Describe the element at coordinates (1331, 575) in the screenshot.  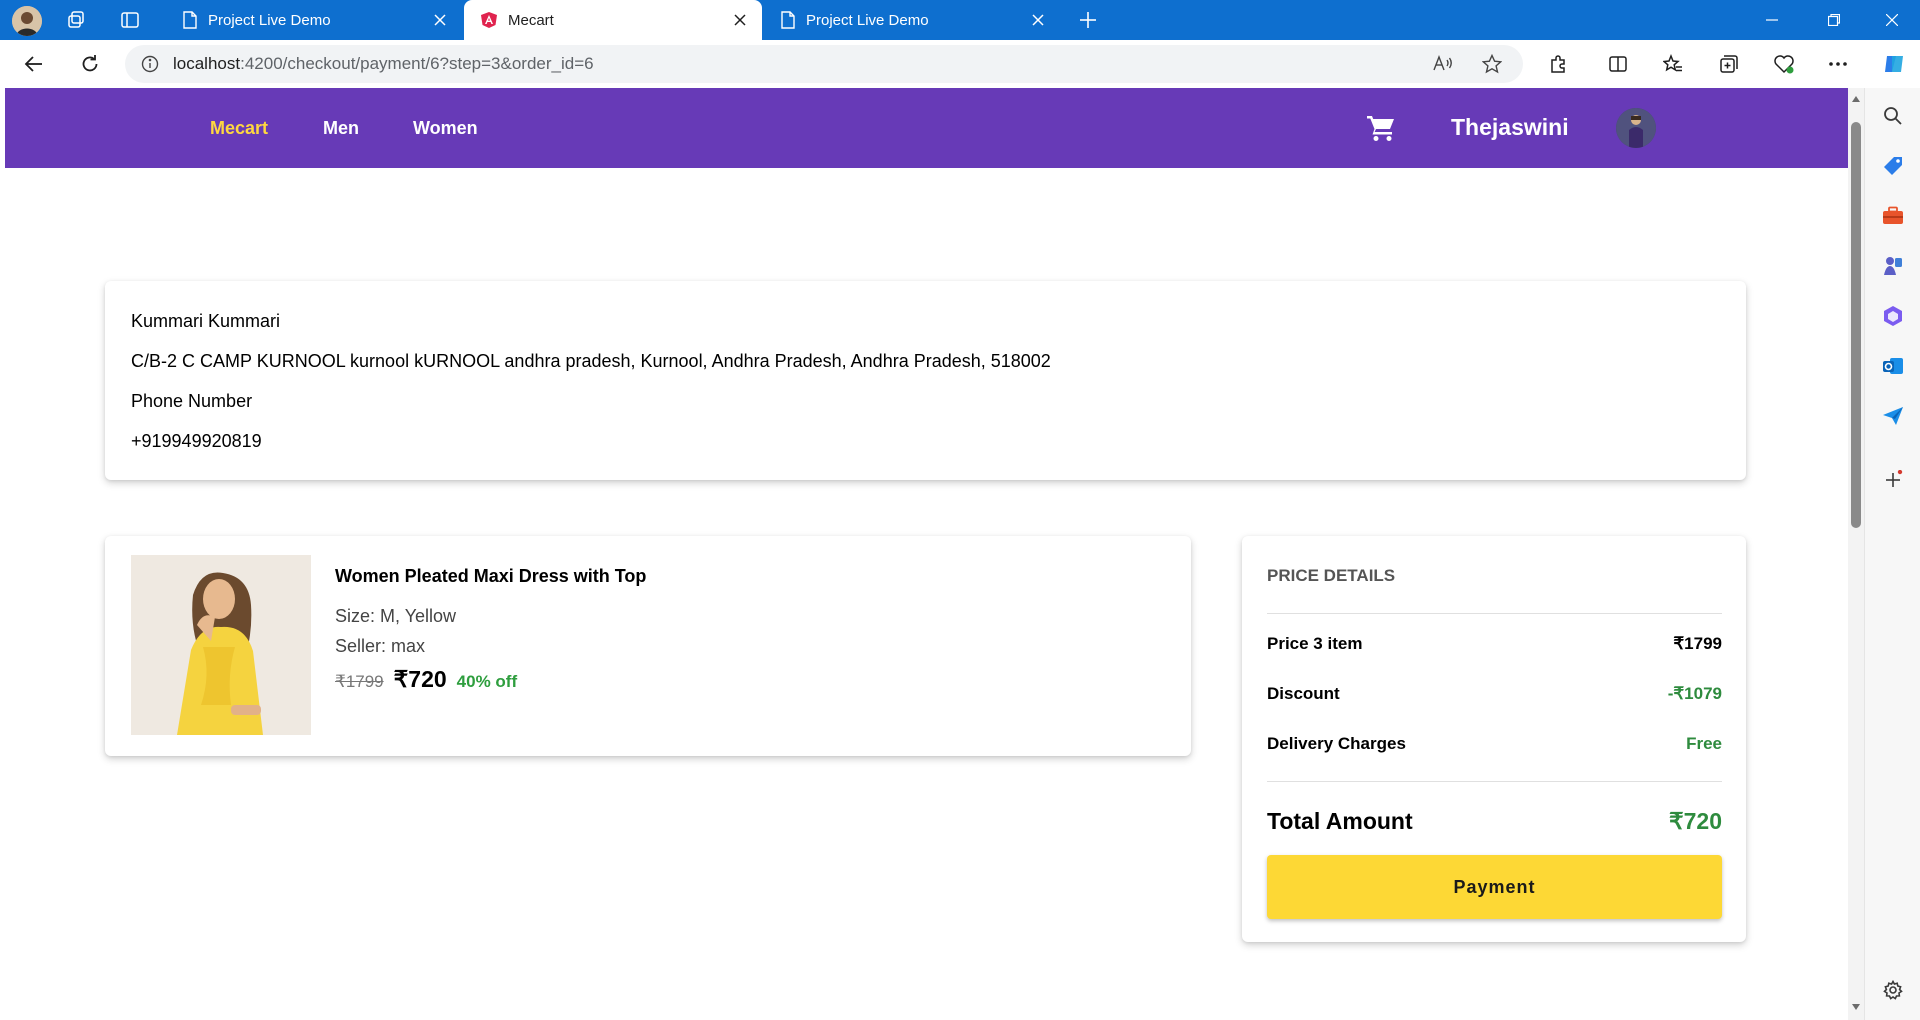
I see `price-details-heading: PRICE DETAILS` at that location.